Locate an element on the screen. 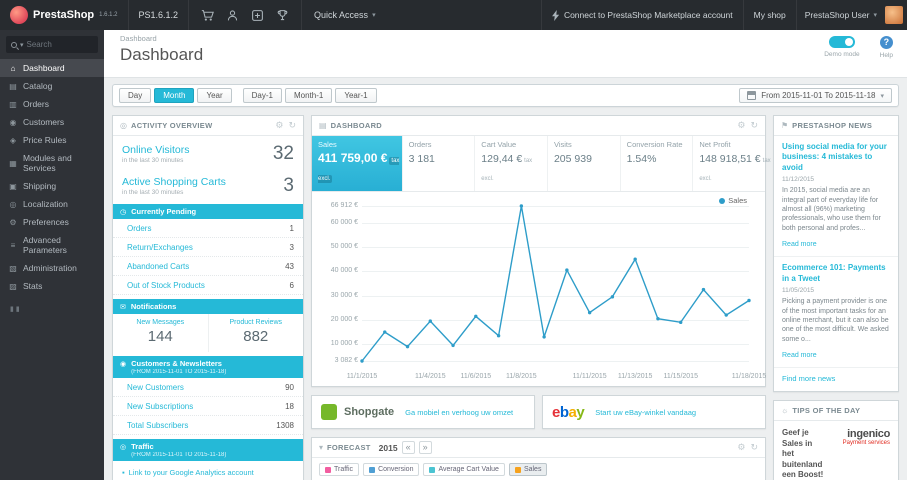  forecast-legend-sales: Sales is located at coordinates (528, 469).